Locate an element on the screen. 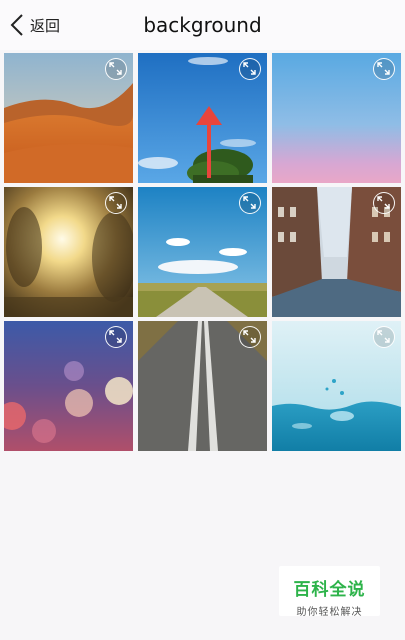  top-bar: 返回 background is located at coordinates (202, 25).